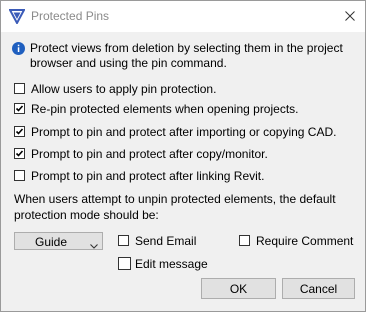 This screenshot has height=312, width=366. Describe the element at coordinates (166, 240) in the screenshot. I see `send-email-label: Send Email` at that location.